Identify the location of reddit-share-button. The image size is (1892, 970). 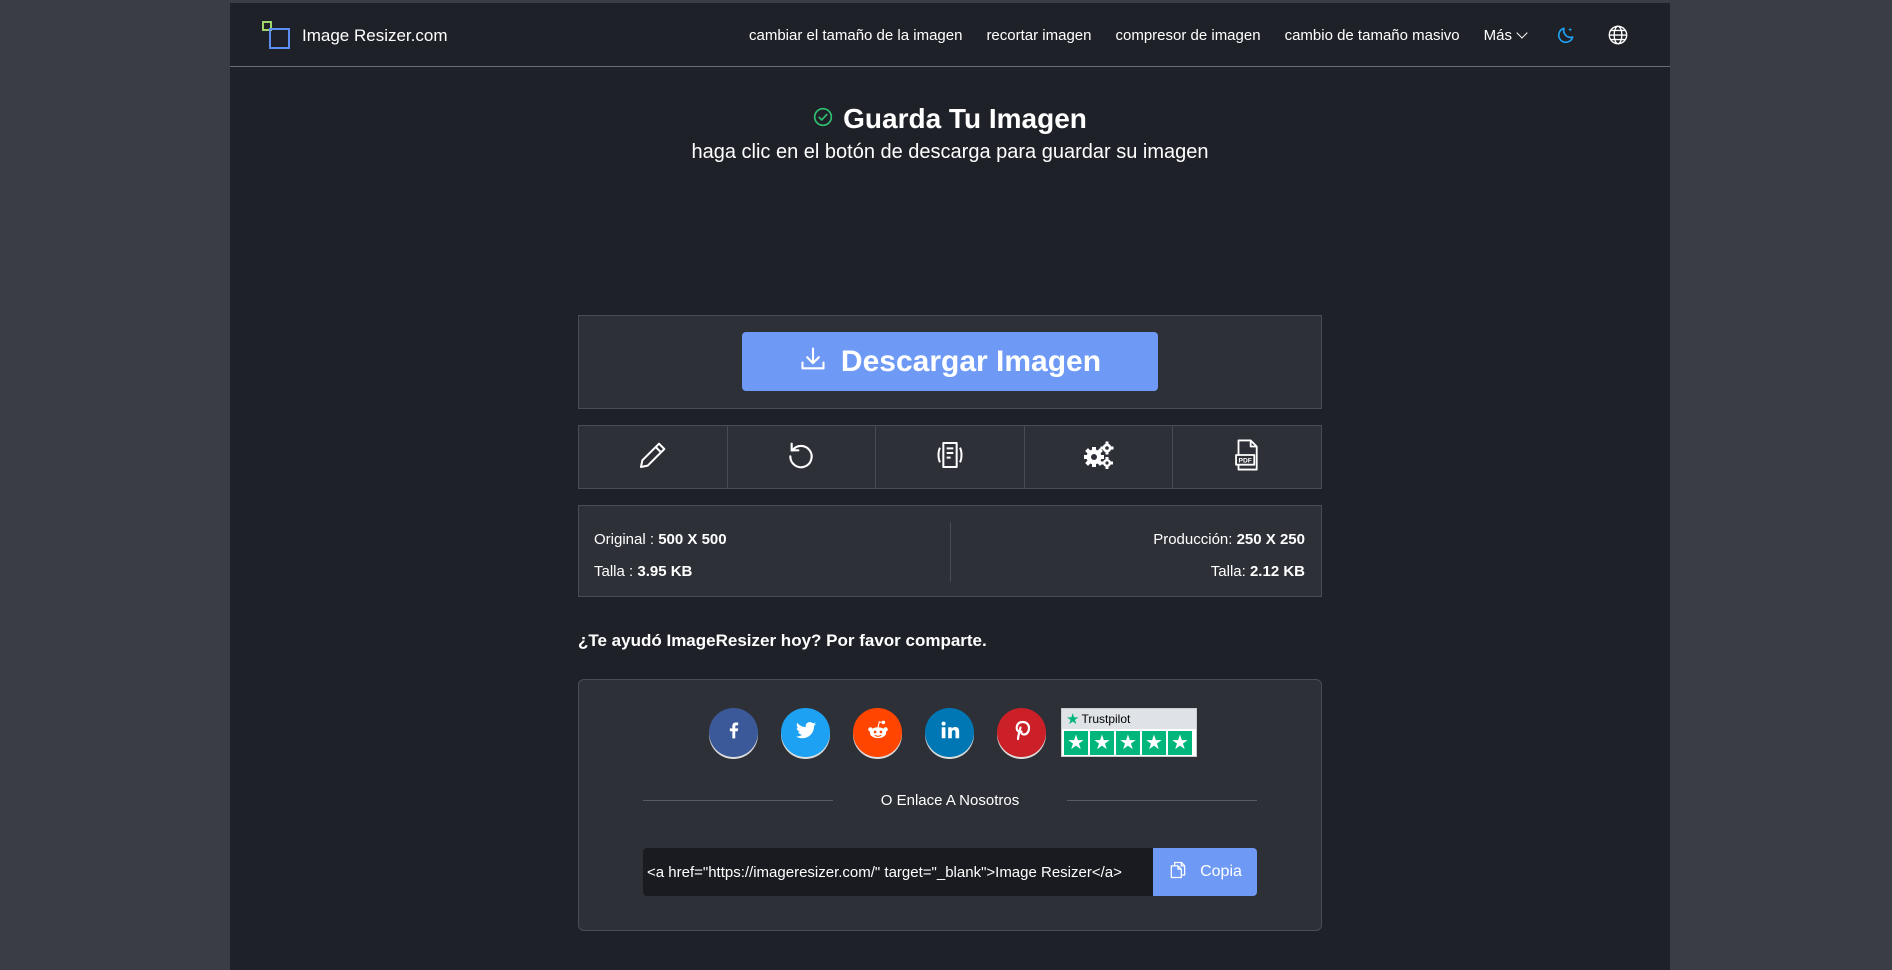
(877, 732).